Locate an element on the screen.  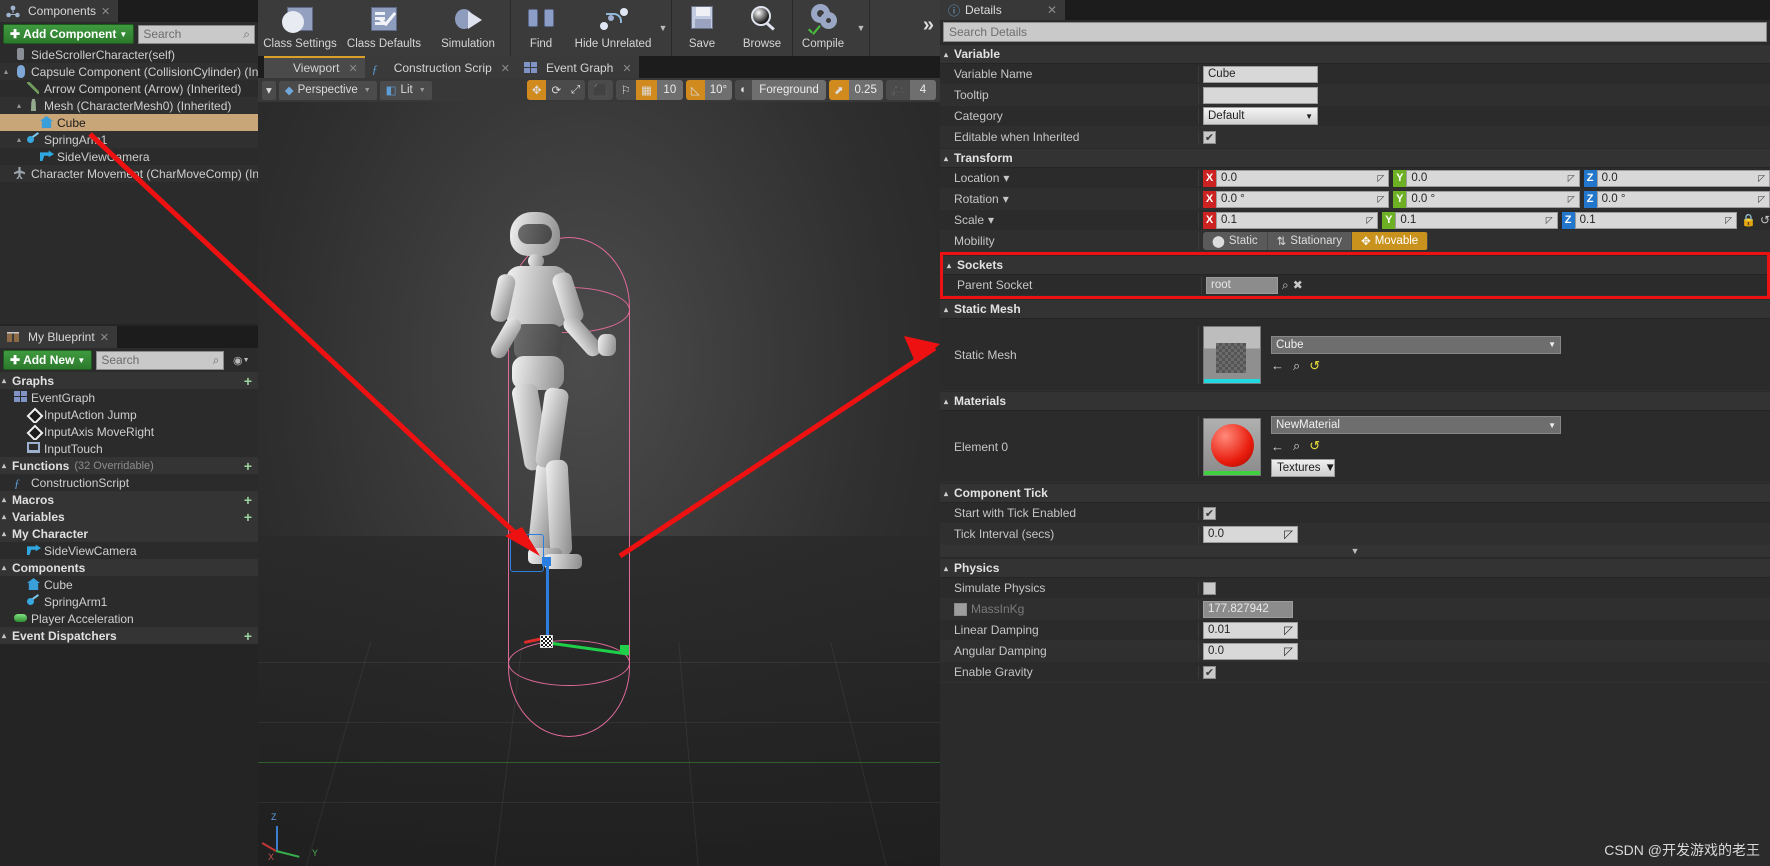
gizmo-plane-handle-xy is located at coordinates (546, 641).